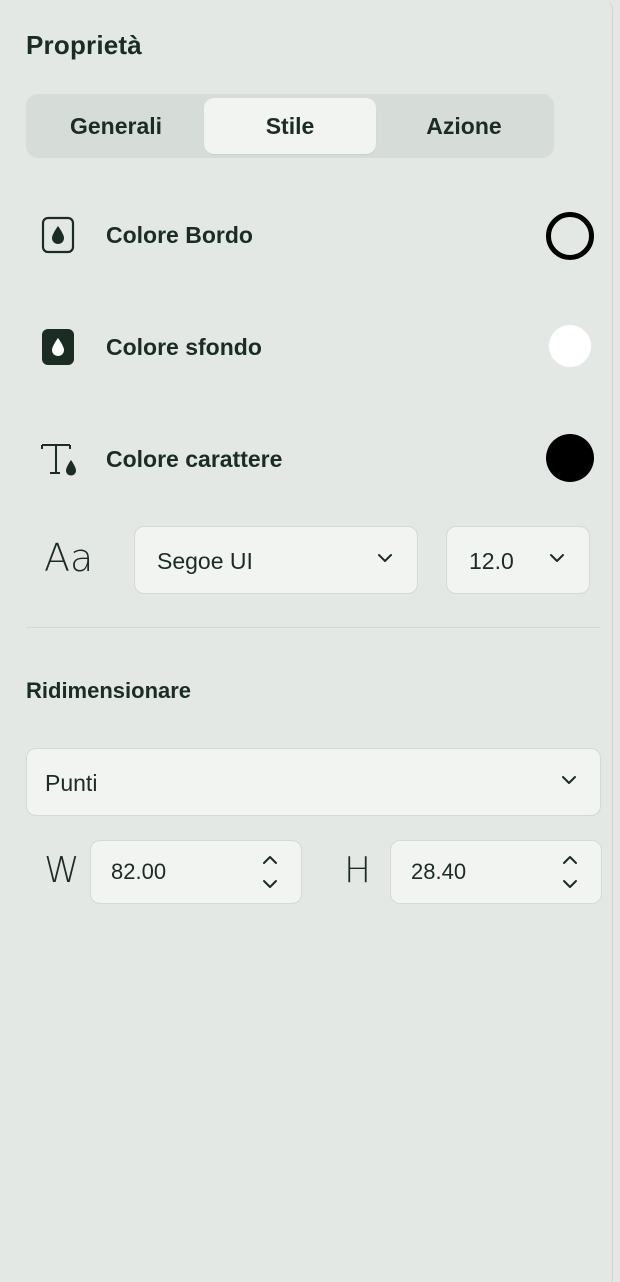  What do you see at coordinates (570, 458) in the screenshot?
I see `font-color-swatch` at bounding box center [570, 458].